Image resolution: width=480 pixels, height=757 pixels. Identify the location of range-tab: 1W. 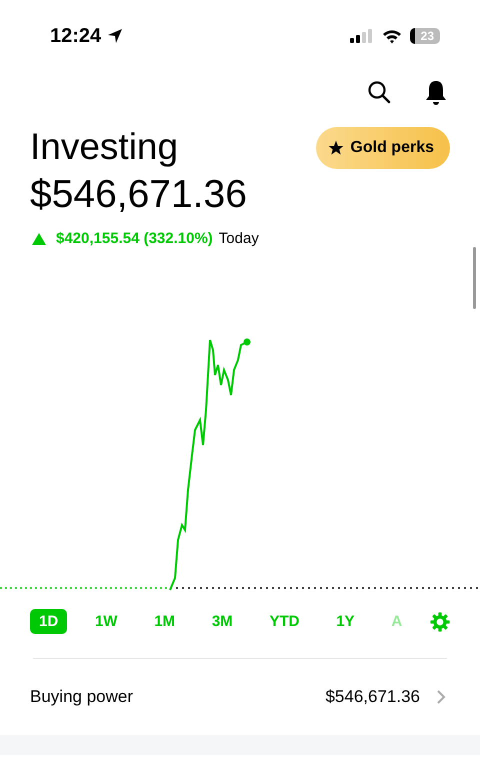
(106, 621).